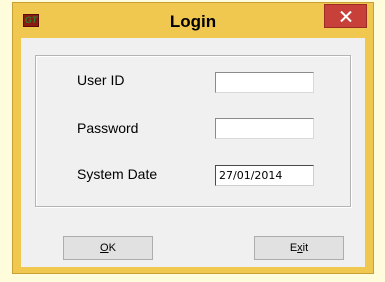 The width and height of the screenshot is (385, 282). I want to click on title-bar: GT Login, so click(193, 20).